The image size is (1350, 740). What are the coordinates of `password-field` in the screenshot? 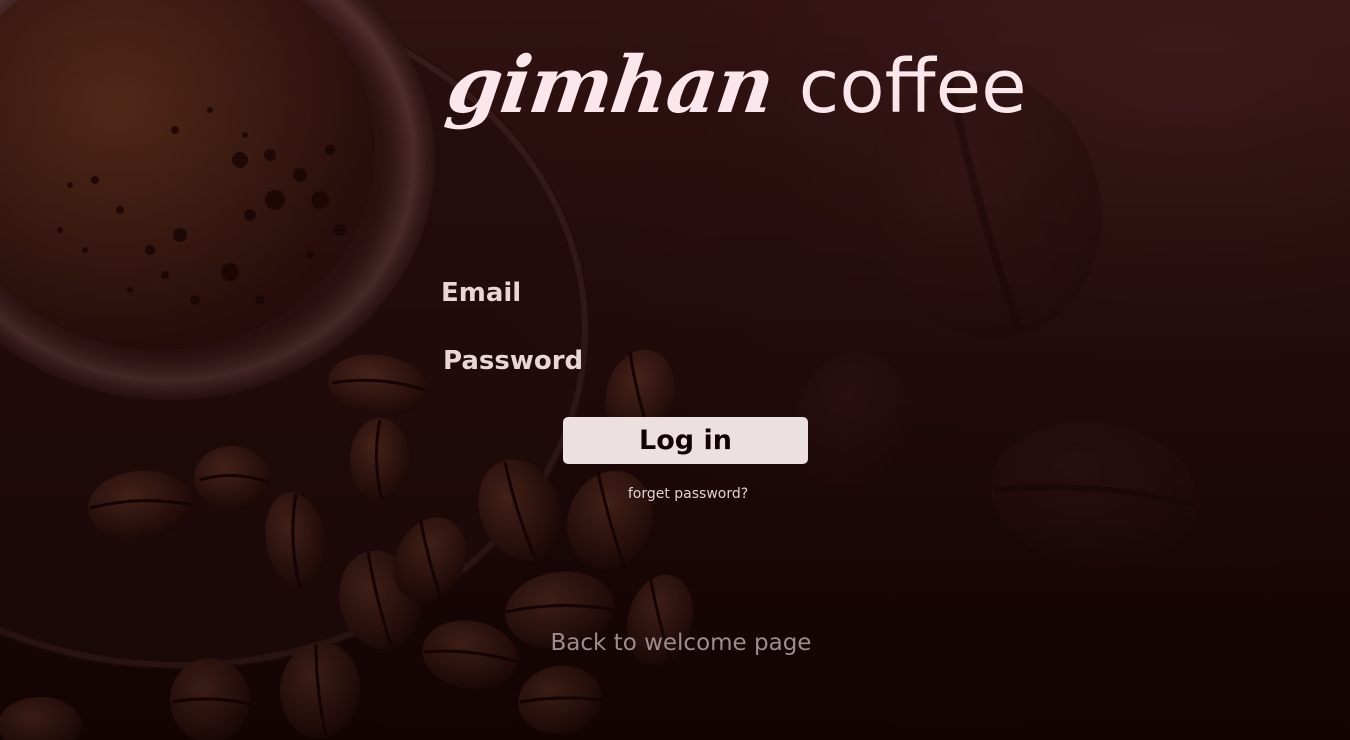 It's located at (762, 366).